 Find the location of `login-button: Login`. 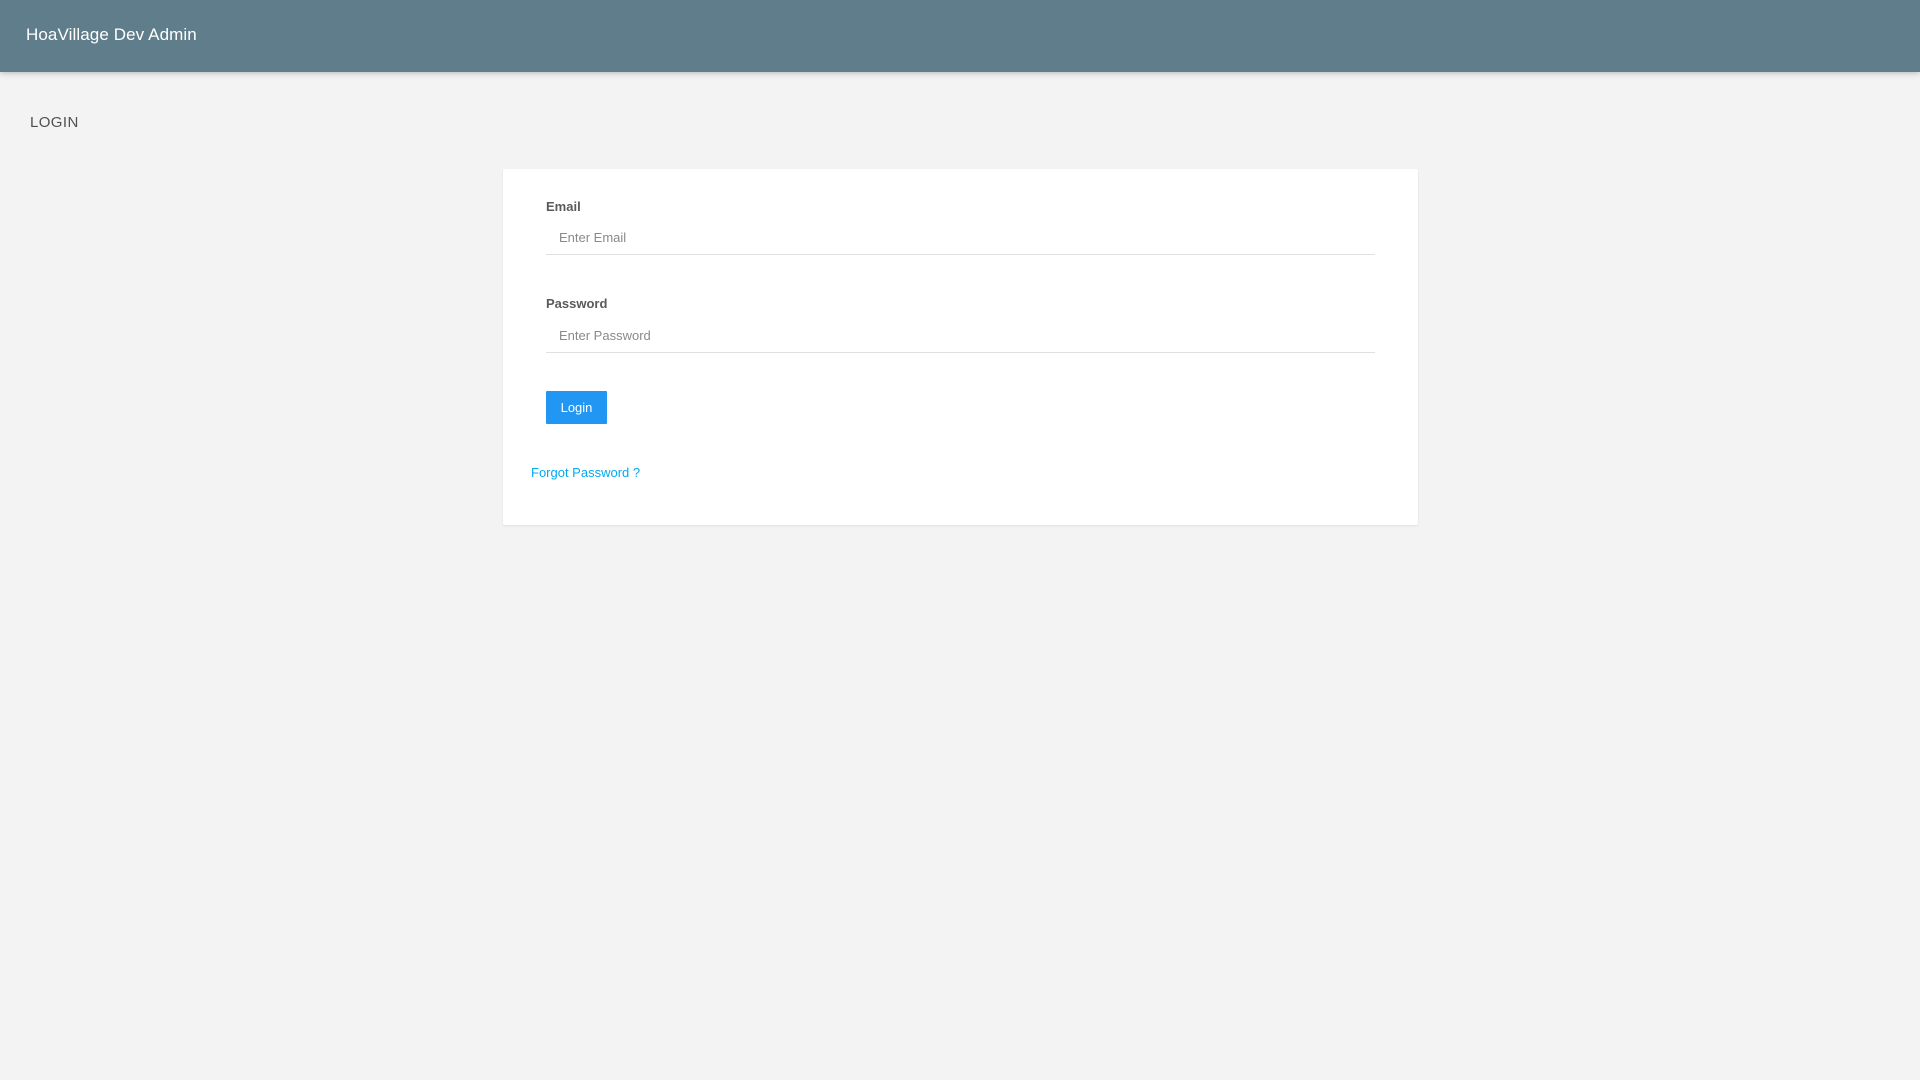

login-button: Login is located at coordinates (576, 407).